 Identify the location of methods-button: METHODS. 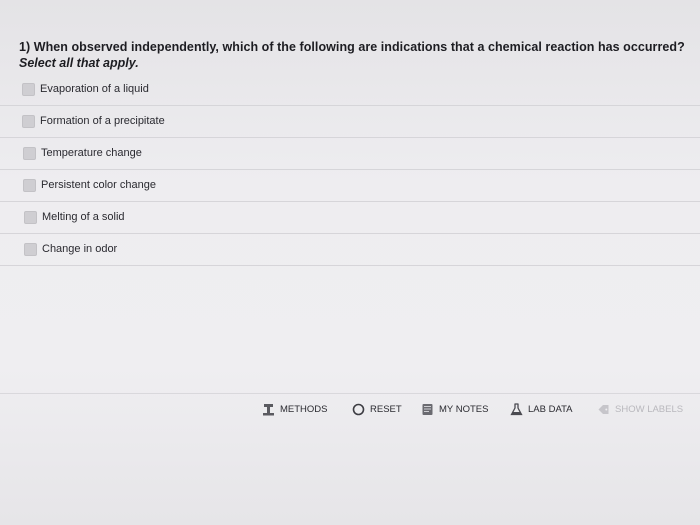
(295, 409).